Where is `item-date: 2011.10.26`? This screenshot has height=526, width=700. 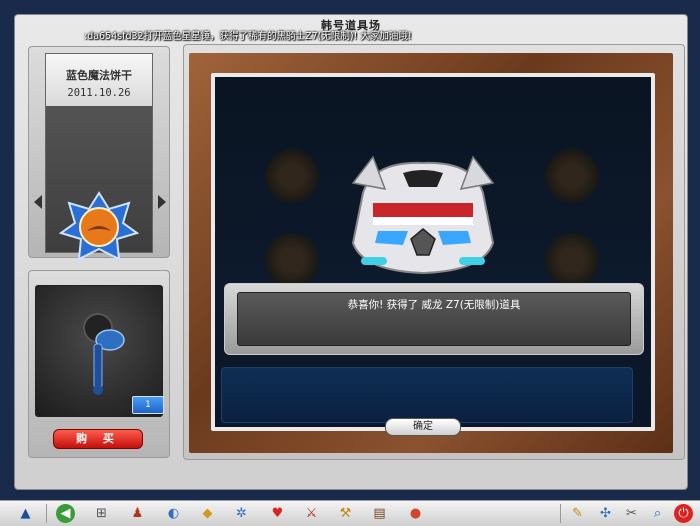 item-date: 2011.10.26 is located at coordinates (99, 93).